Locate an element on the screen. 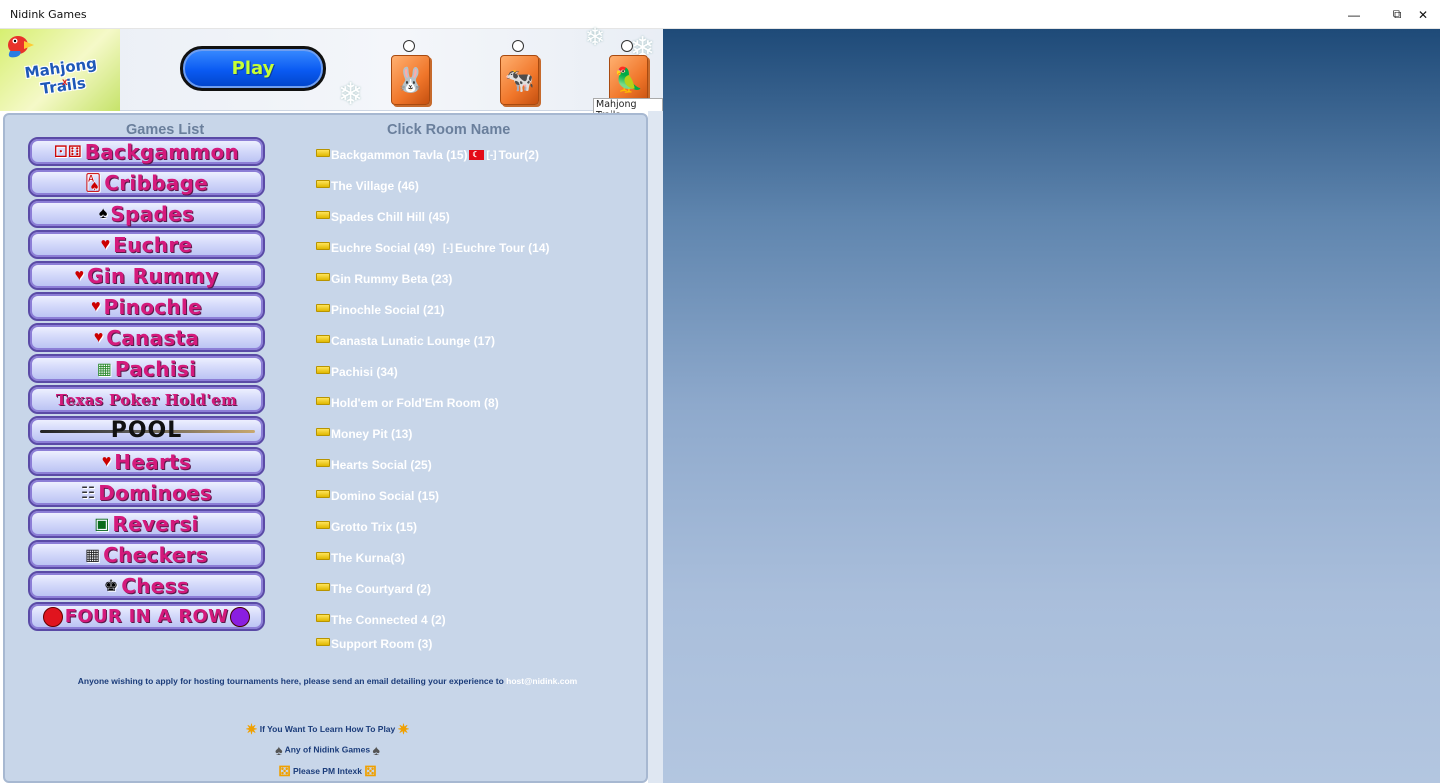 The image size is (1440, 783). maximize-button: ⧉ is located at coordinates (1397, 14).